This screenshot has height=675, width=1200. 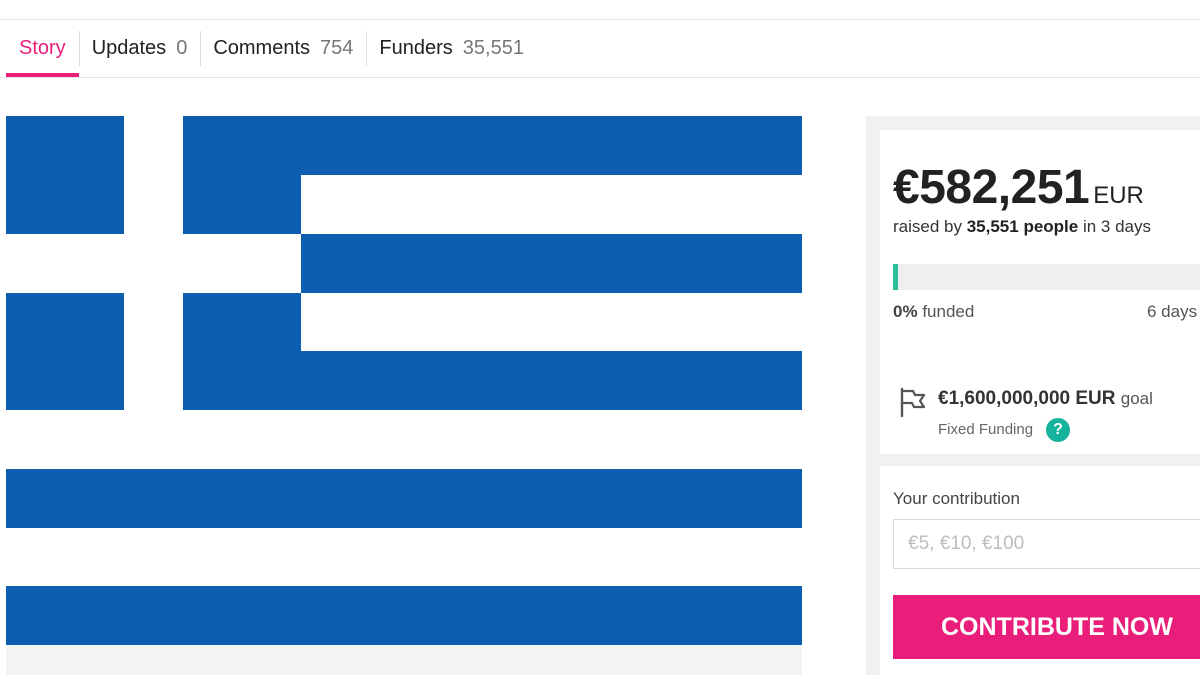 I want to click on raised-people: 35,551 people, so click(x=1022, y=226).